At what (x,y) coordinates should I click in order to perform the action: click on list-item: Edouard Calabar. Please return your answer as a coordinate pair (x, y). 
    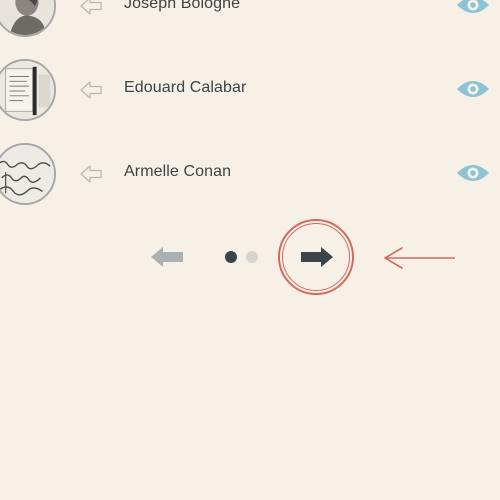
    Looking at the image, I should click on (250, 90).